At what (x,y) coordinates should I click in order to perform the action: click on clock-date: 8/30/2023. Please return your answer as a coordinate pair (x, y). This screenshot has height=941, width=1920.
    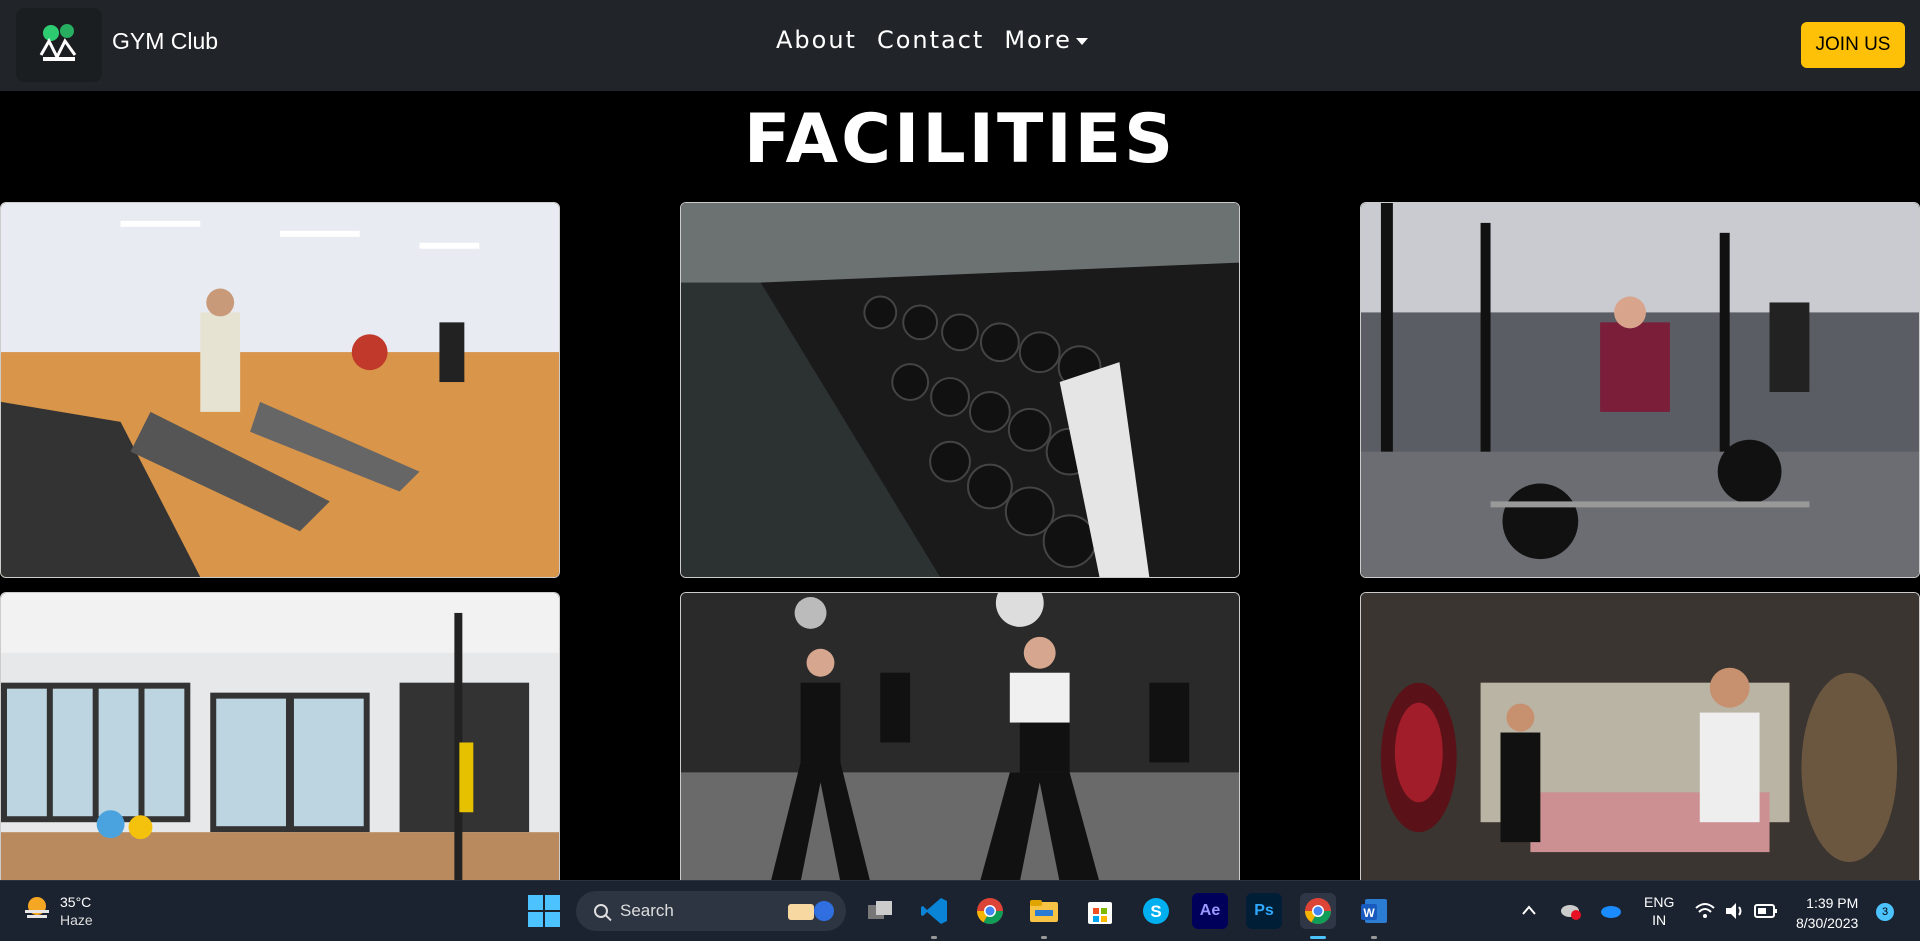
    Looking at the image, I should click on (1827, 923).